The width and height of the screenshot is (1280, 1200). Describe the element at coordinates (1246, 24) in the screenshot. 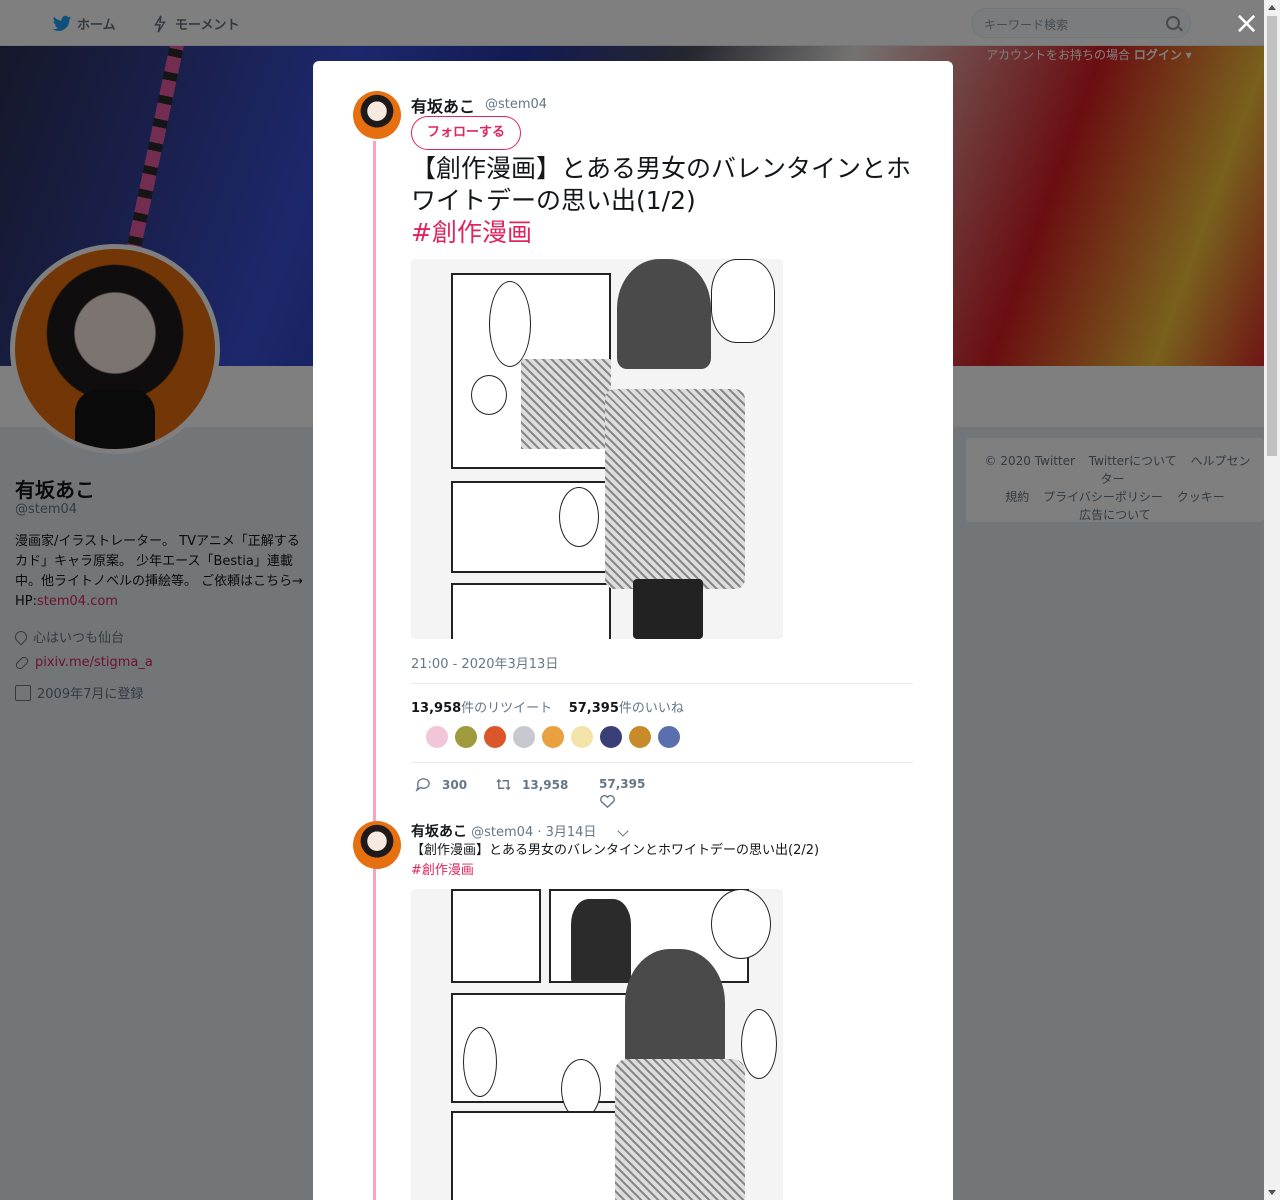

I see `close-icon: ×` at that location.